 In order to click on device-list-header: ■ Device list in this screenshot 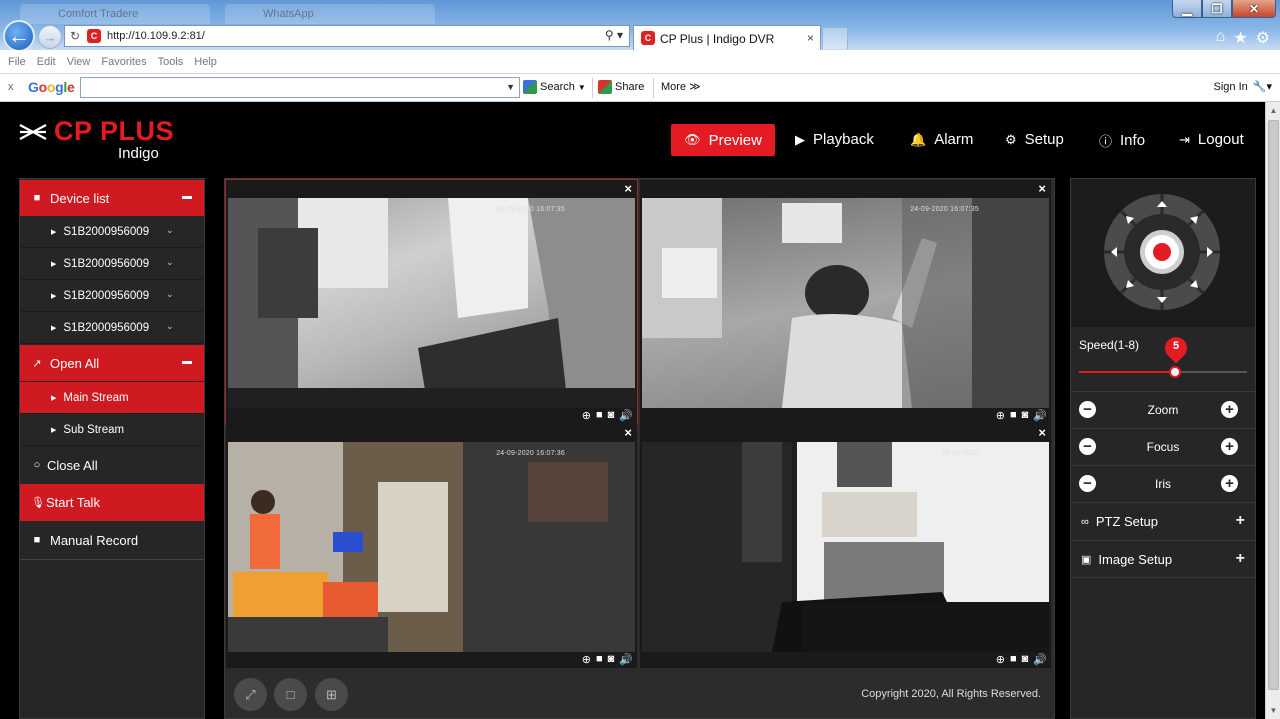, I will do `click(112, 198)`.